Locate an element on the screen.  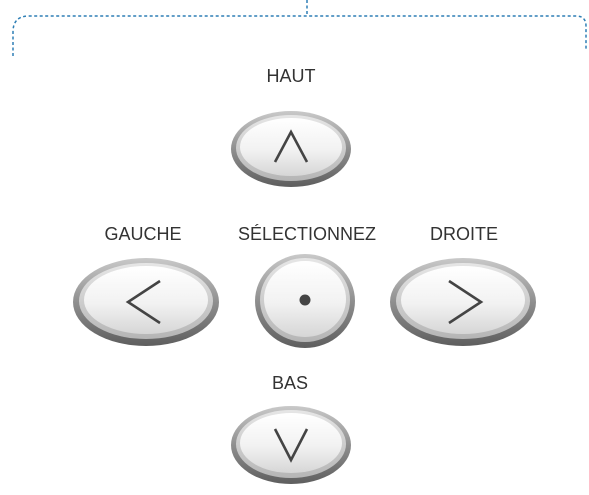
select-button is located at coordinates (305, 301).